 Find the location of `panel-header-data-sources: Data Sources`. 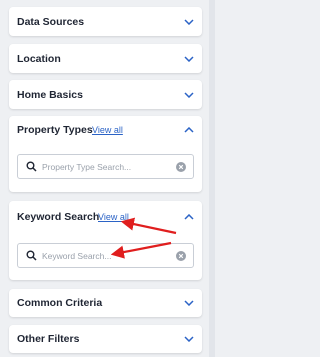

panel-header-data-sources: Data Sources is located at coordinates (105, 22).